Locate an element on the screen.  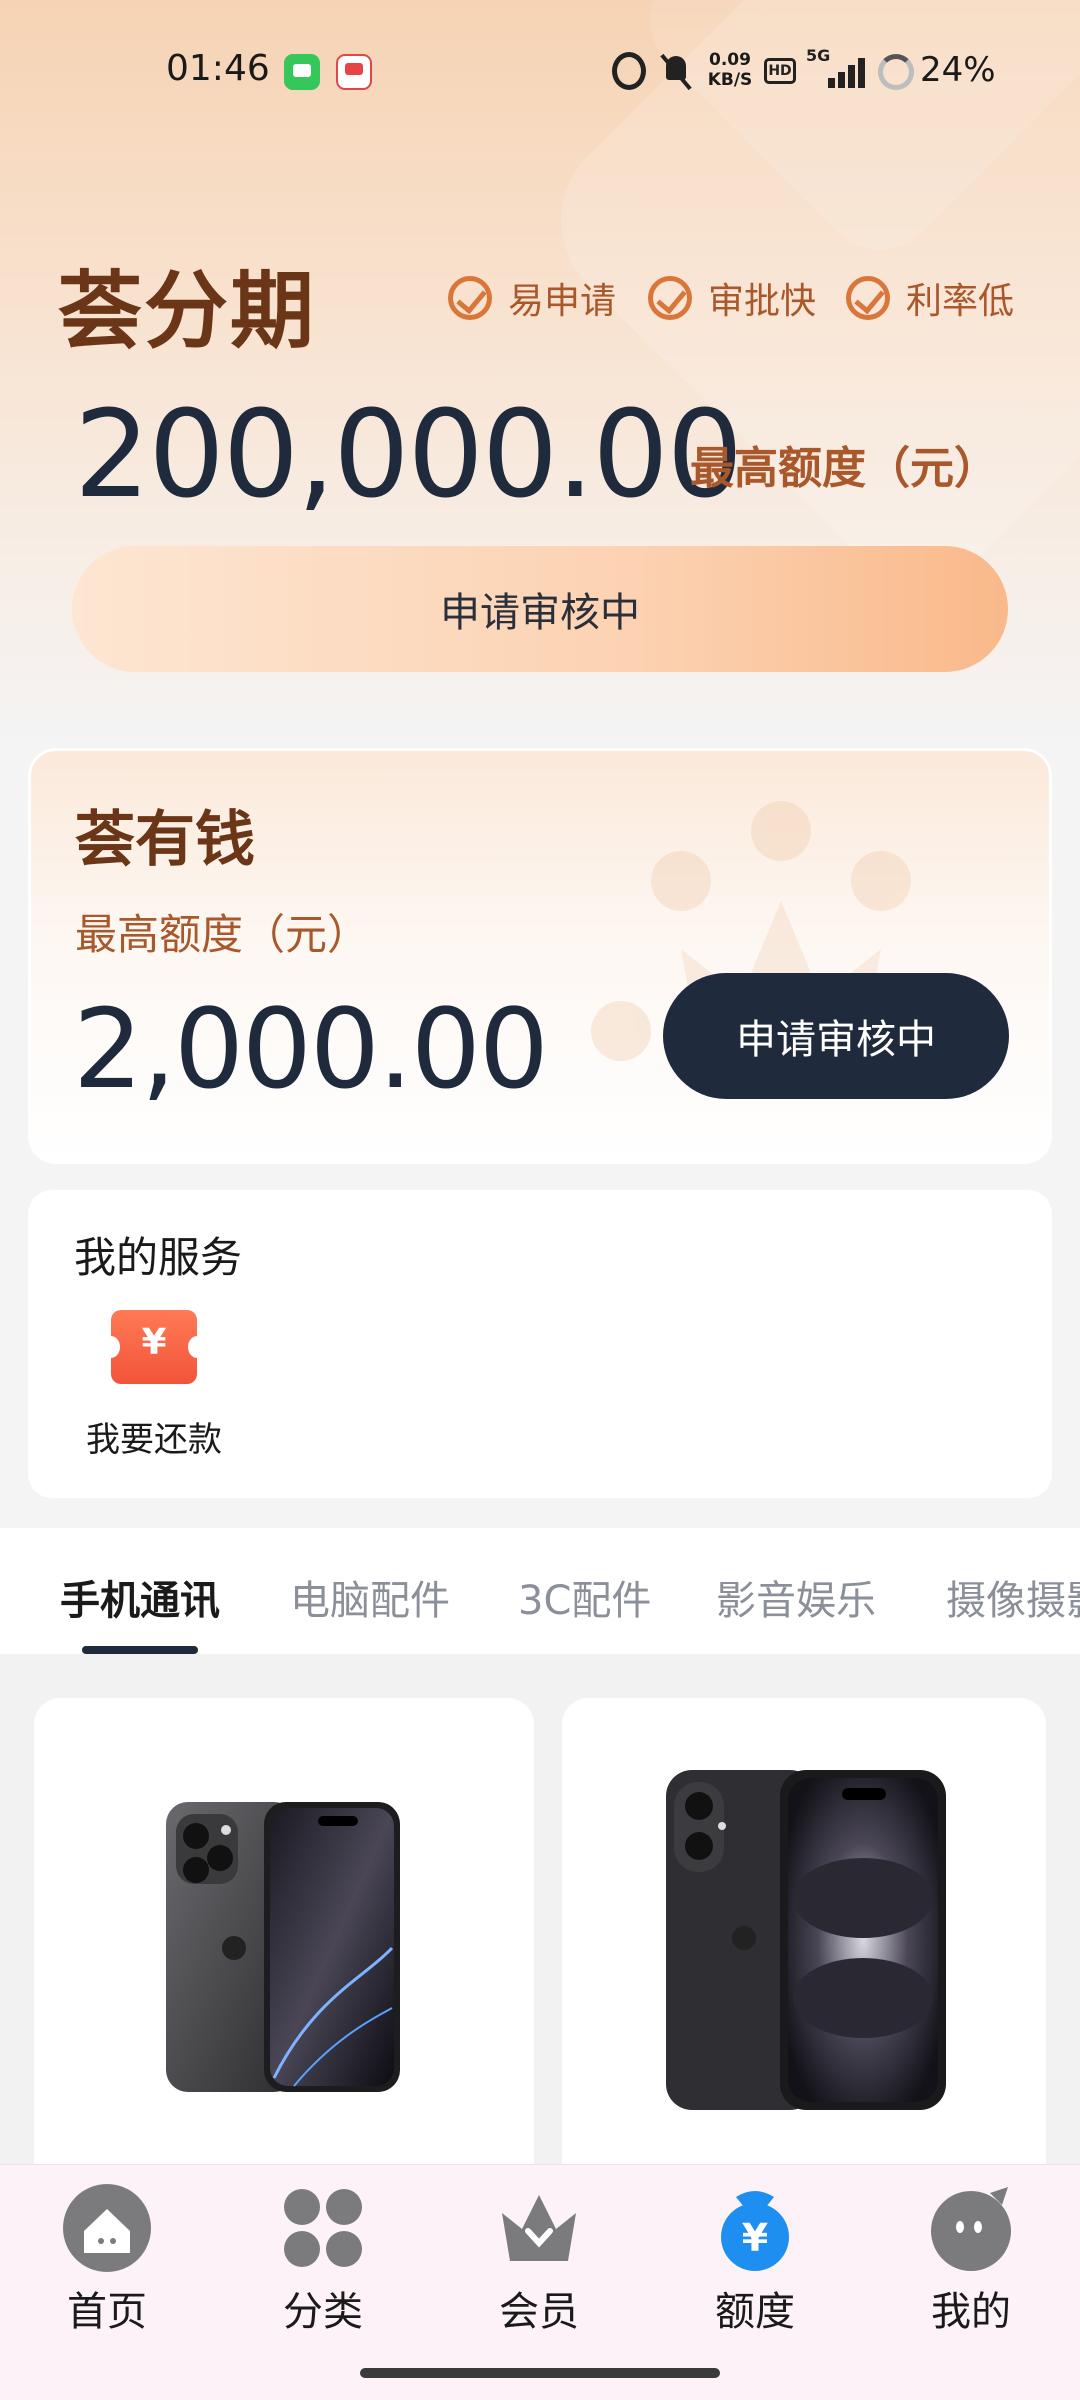
tab-computer-accessories: 电脑配件 is located at coordinates (370, 1597).